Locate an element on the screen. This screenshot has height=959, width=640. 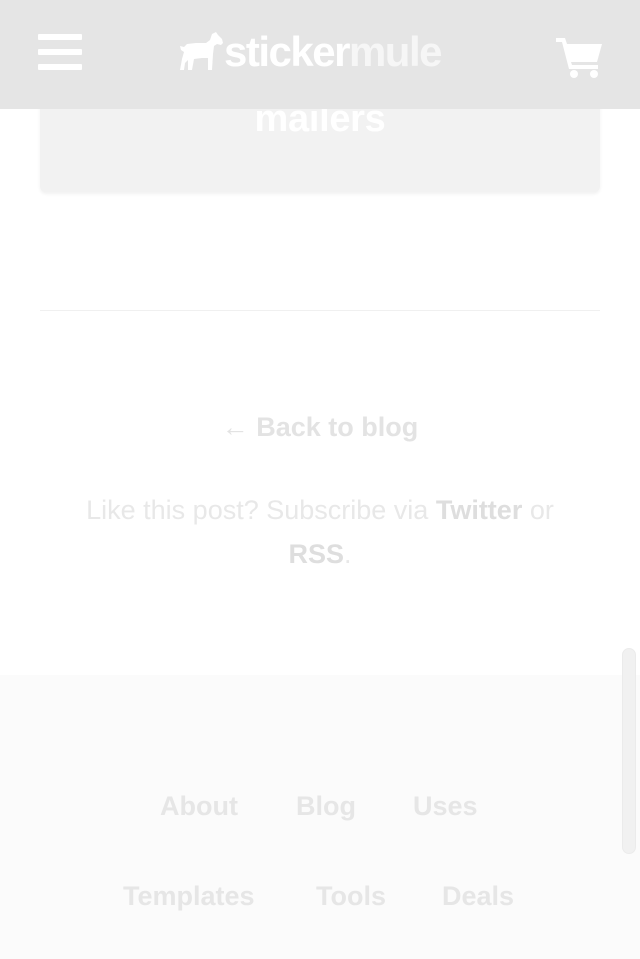
rss-link: RSS is located at coordinates (316, 554).